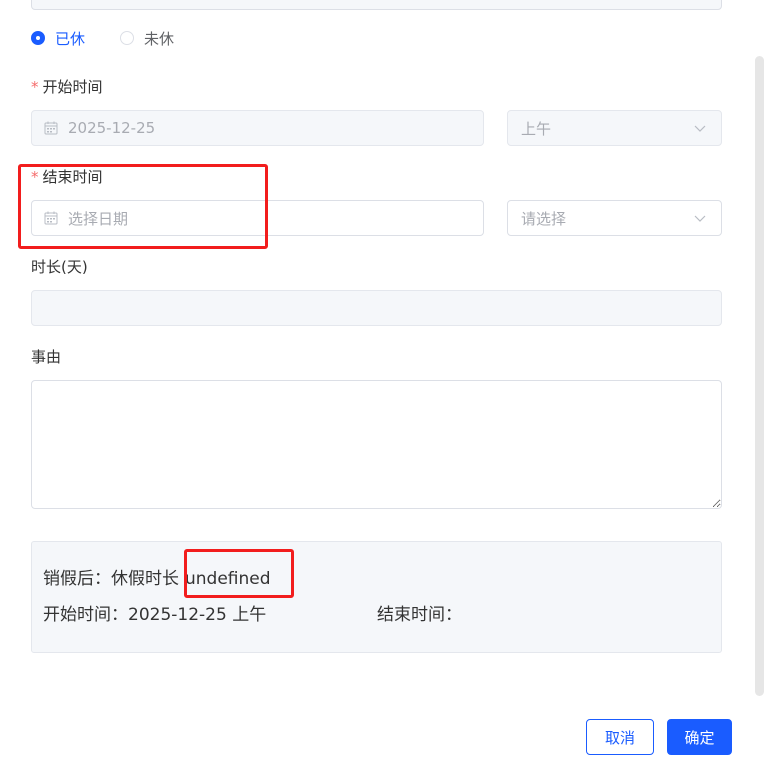  What do you see at coordinates (85, 615) in the screenshot?
I see `summary-start-prefix: 开始时间：` at bounding box center [85, 615].